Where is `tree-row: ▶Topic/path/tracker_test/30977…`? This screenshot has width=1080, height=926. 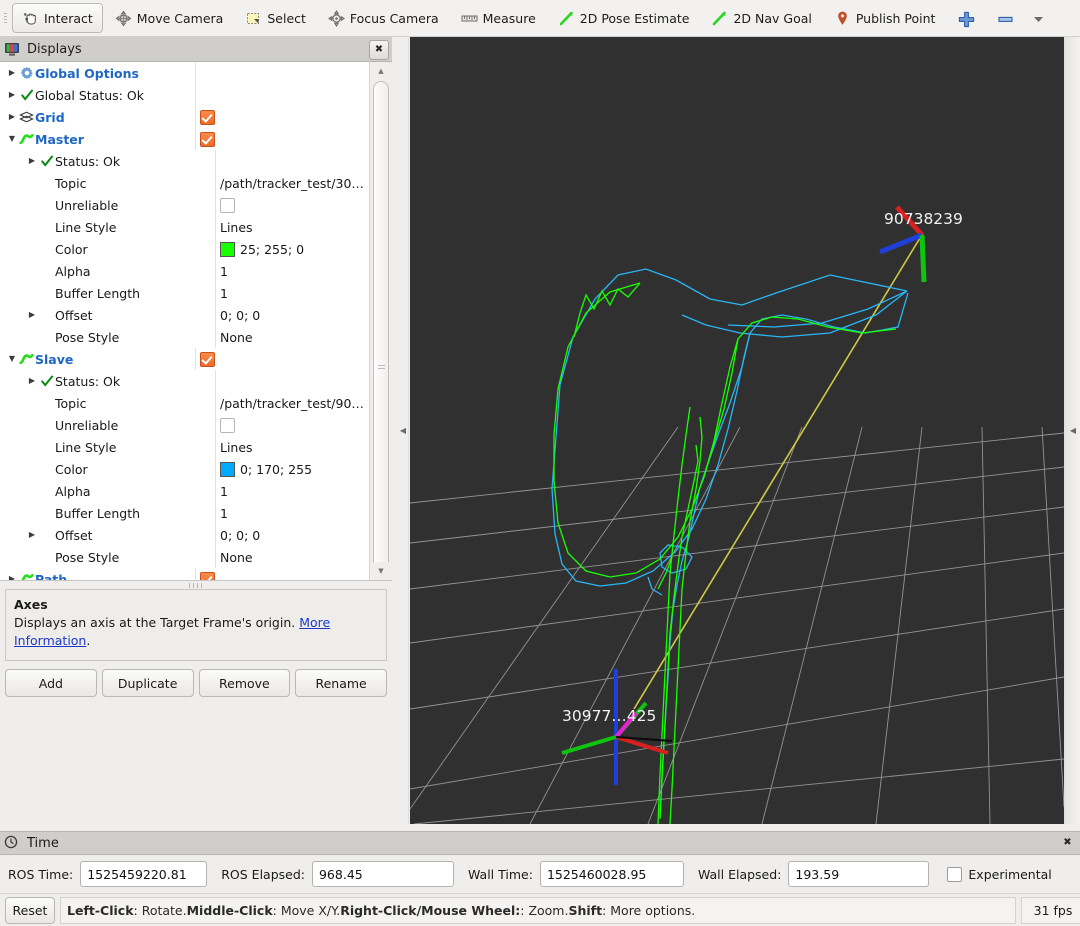 tree-row: ▶Topic/path/tracker_test/30977… is located at coordinates (185, 183).